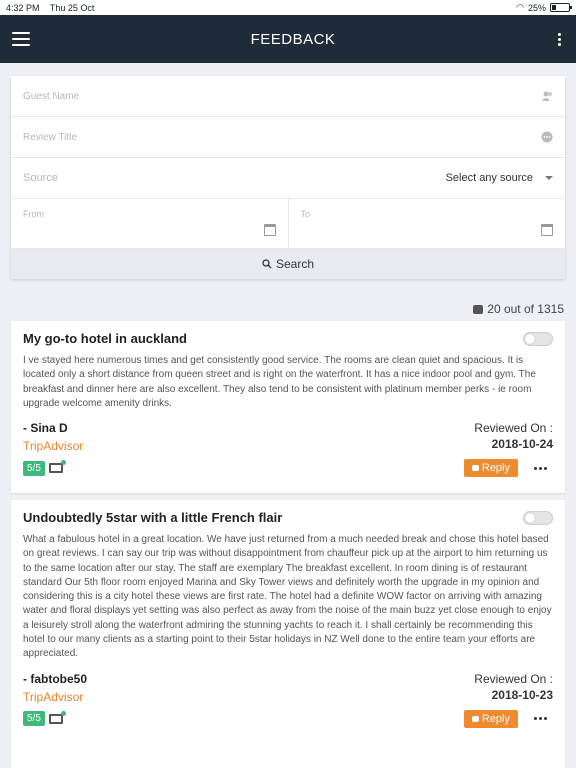  Describe the element at coordinates (72, 7) in the screenshot. I see `status-date: Thu 25 Oct` at that location.